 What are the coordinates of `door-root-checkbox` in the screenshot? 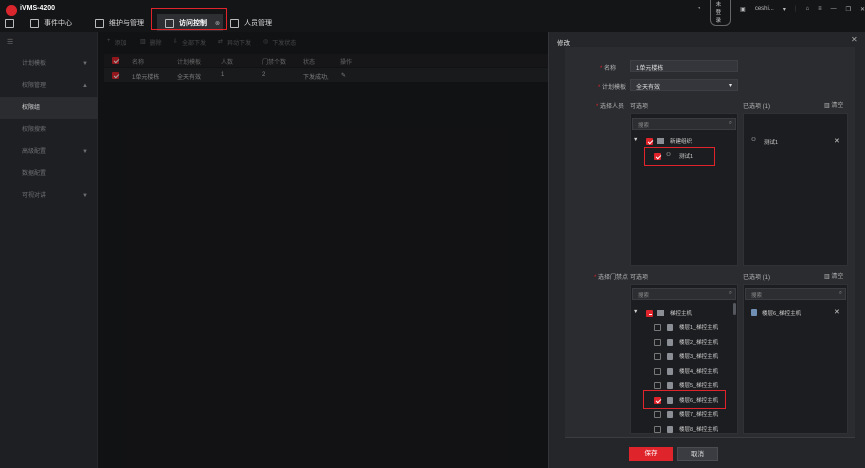 It's located at (649, 313).